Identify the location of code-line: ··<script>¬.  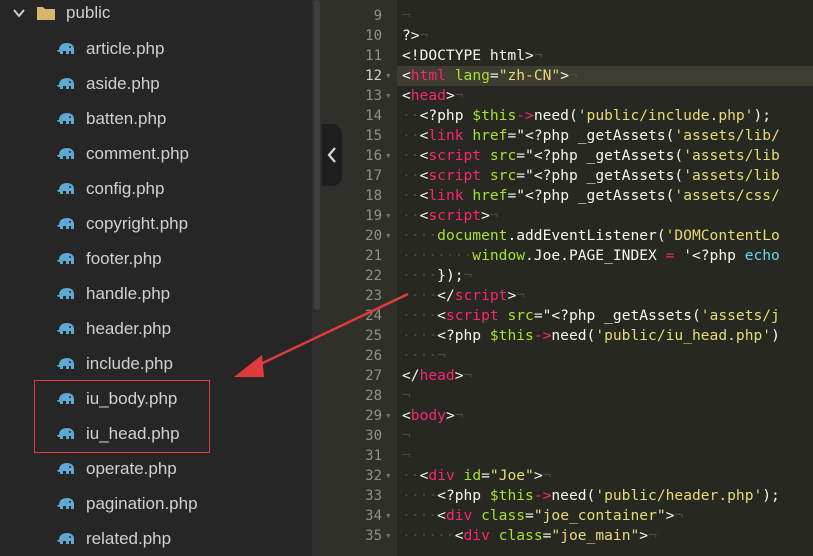
(450, 216).